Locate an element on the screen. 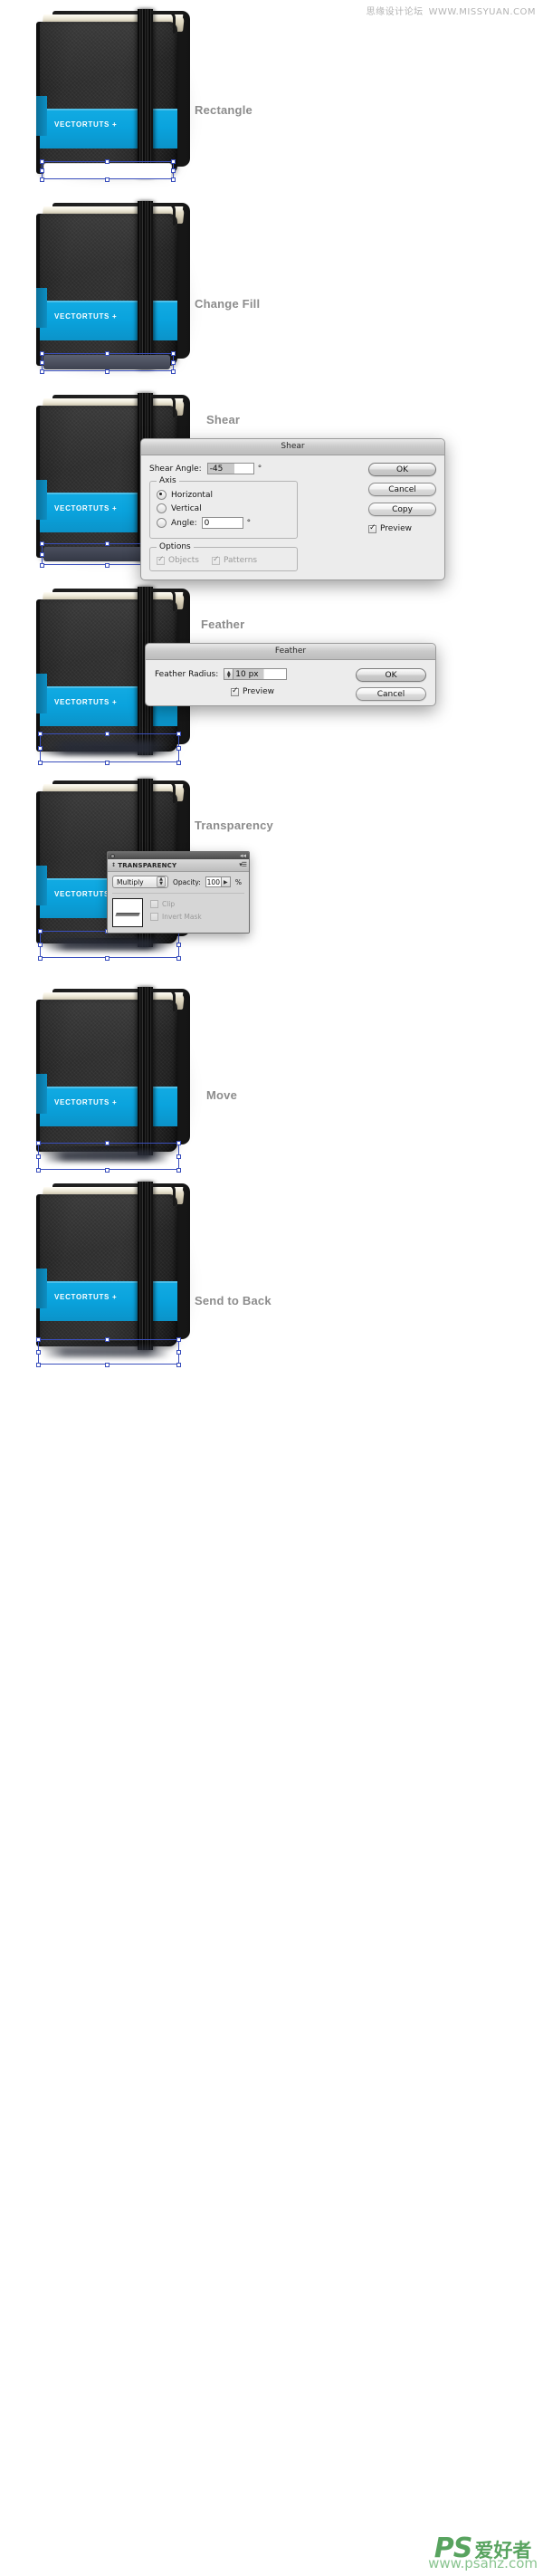 This screenshot has height=2576, width=543. chevron-updown-icon: ▲ ▼ is located at coordinates (162, 881).